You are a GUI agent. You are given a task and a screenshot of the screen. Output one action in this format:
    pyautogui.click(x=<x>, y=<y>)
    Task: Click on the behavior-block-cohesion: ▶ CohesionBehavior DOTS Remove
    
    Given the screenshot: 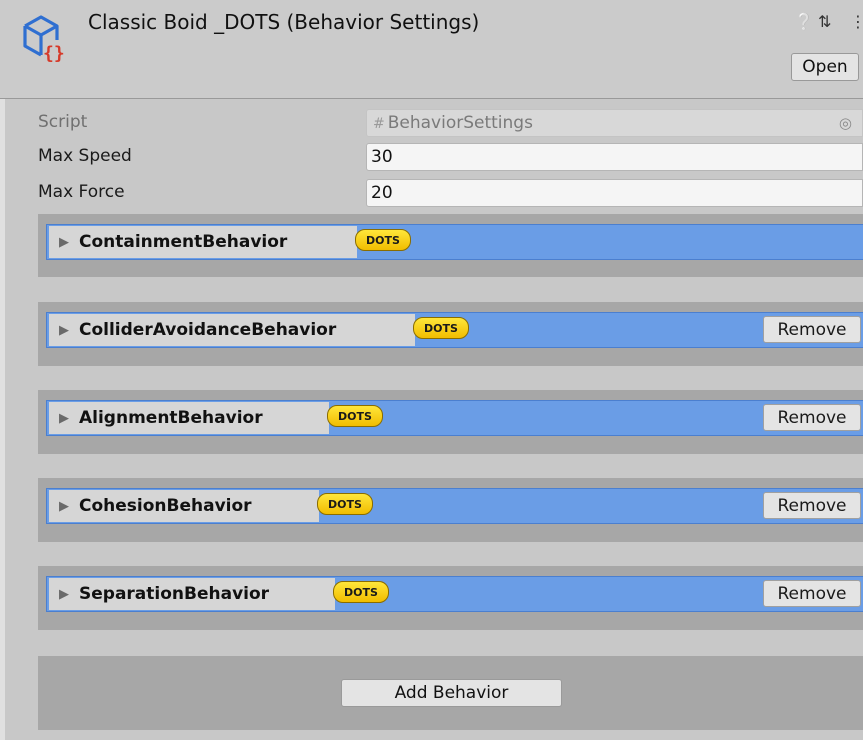 What is the action you would take?
    pyautogui.click(x=450, y=510)
    